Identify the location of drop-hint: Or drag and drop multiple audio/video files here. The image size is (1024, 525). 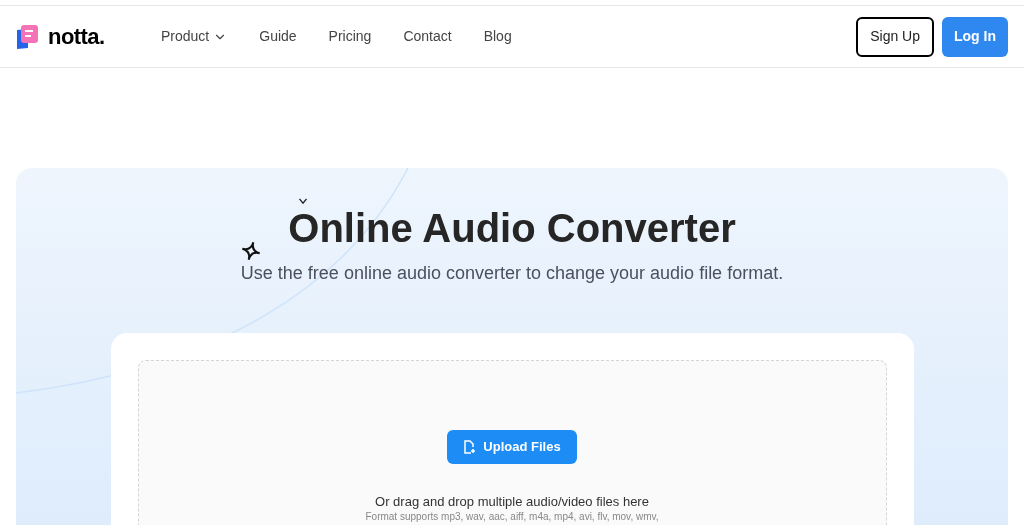
(512, 502).